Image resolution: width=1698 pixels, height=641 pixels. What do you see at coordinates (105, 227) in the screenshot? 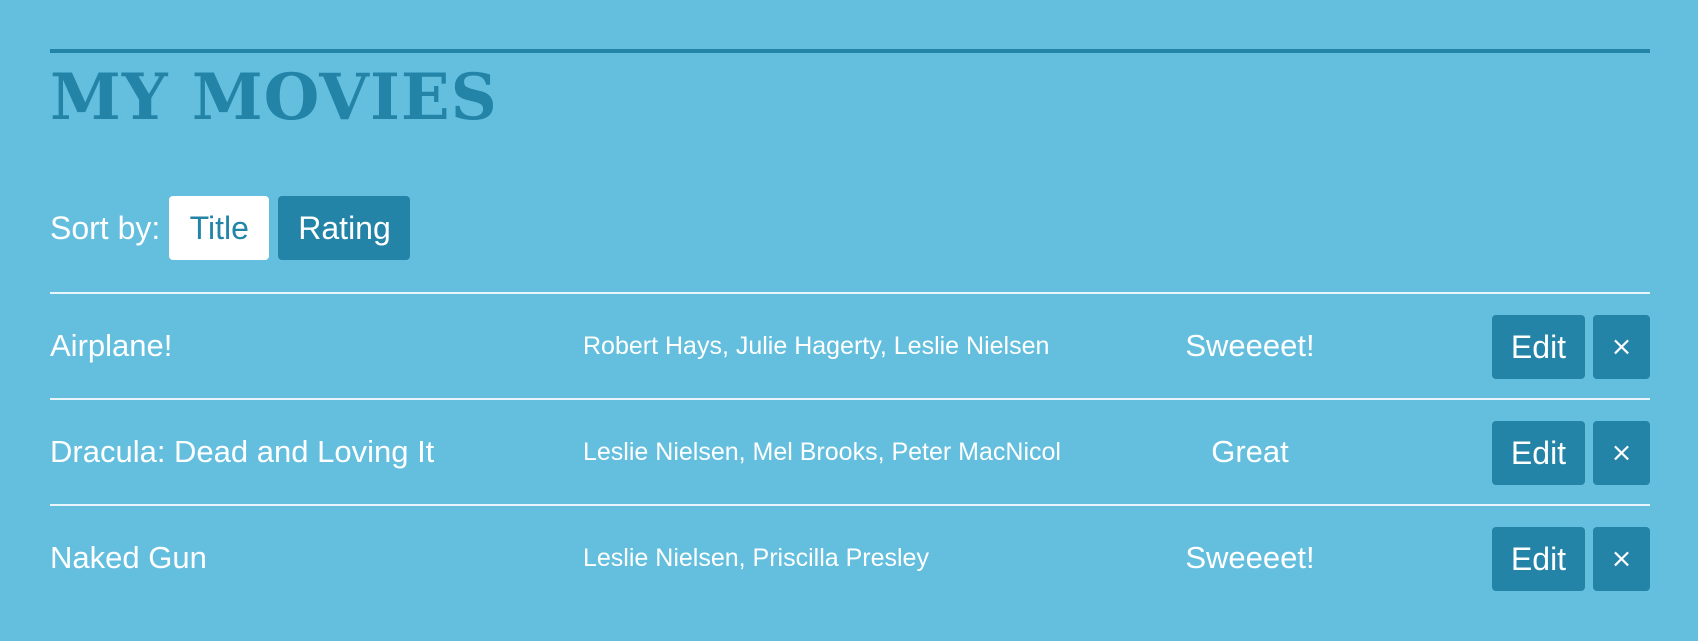
I see `sort-label: Sort by:` at bounding box center [105, 227].